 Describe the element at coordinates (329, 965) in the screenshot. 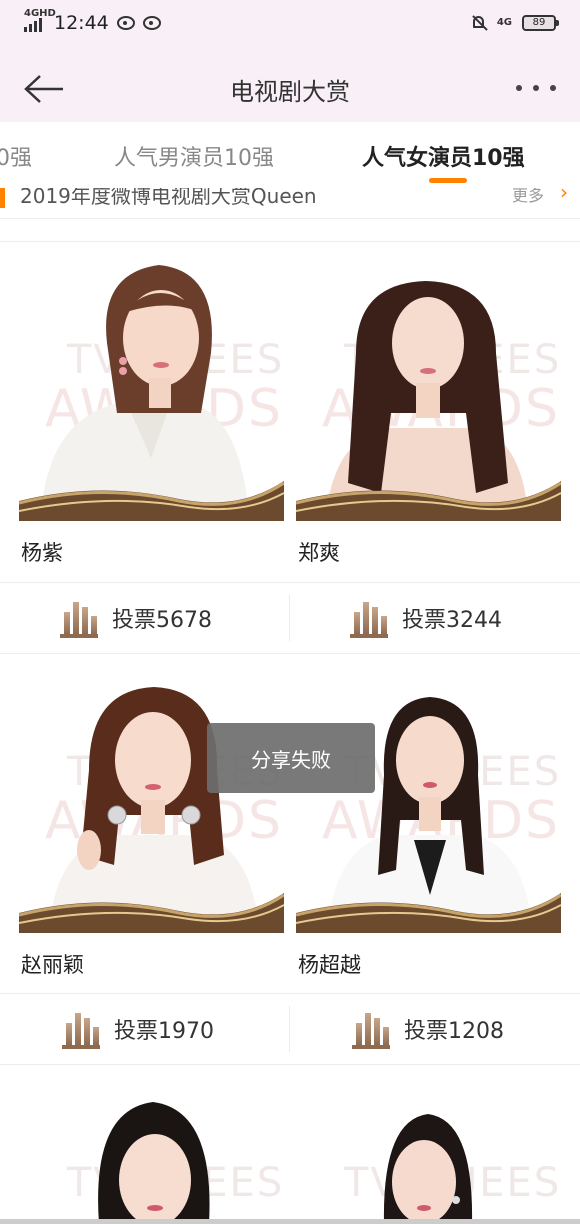

I see `actor-name: 杨超越` at that location.